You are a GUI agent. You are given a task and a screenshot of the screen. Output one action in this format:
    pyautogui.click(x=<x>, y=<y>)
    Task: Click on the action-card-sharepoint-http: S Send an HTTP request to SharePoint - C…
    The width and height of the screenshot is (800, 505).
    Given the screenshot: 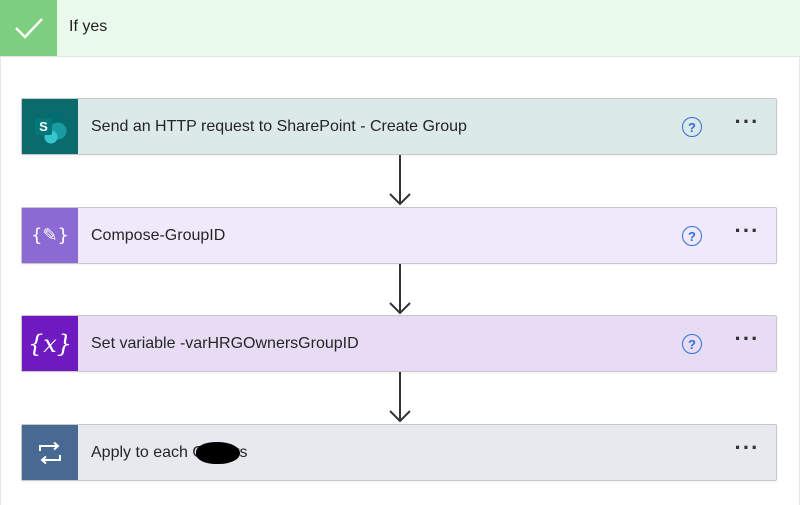 What is the action you would take?
    pyautogui.click(x=399, y=126)
    